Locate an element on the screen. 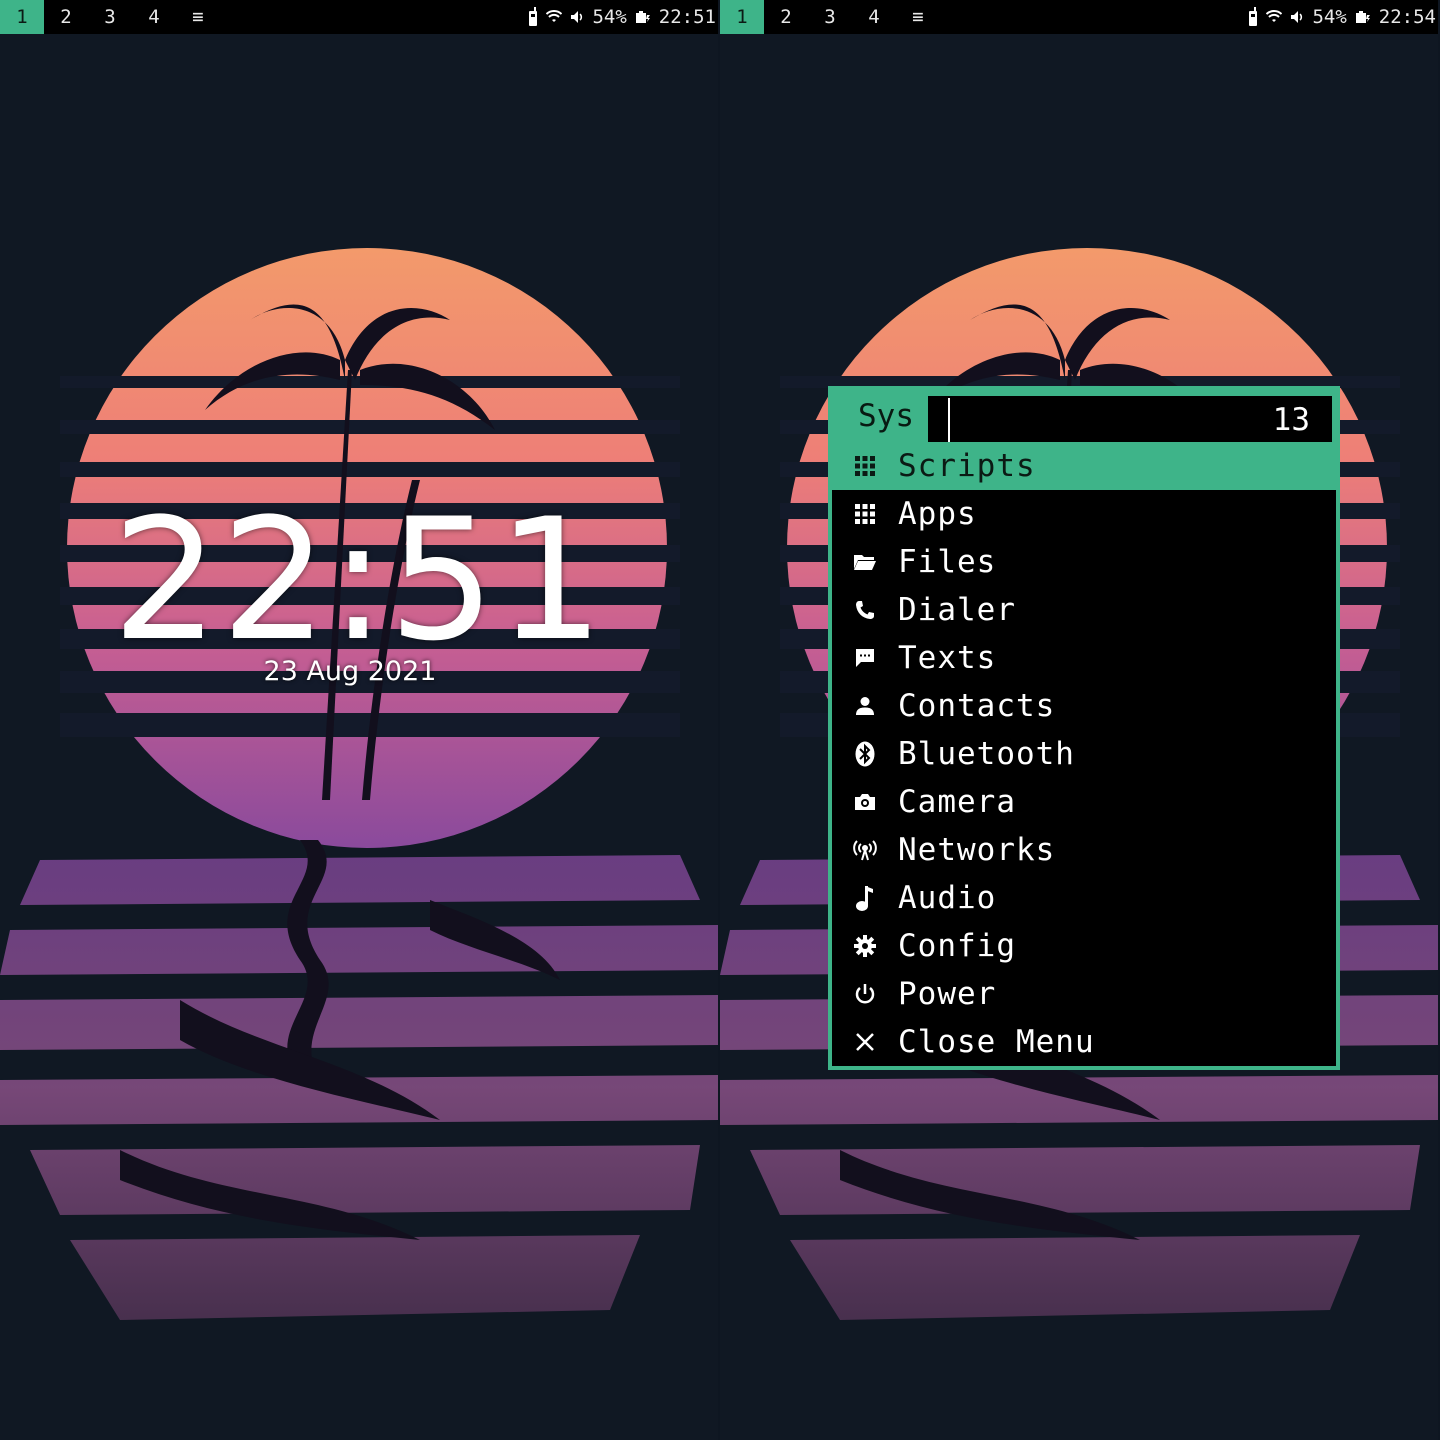  bluetooth-icon is located at coordinates (865, 754).